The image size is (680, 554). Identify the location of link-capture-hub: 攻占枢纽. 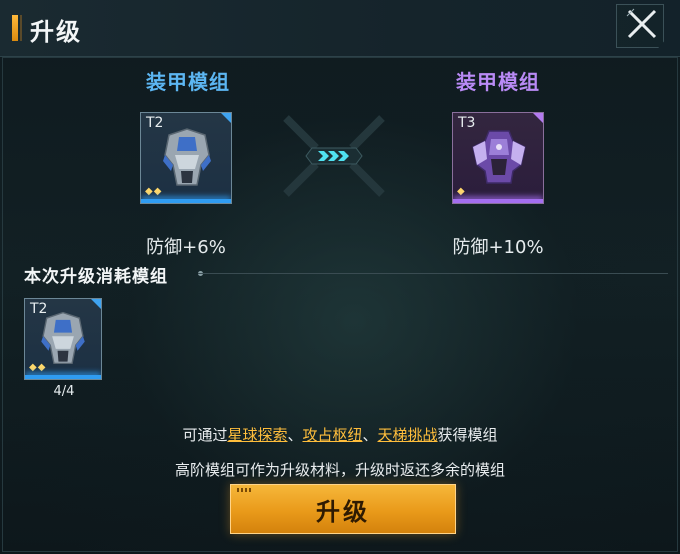
(332, 435).